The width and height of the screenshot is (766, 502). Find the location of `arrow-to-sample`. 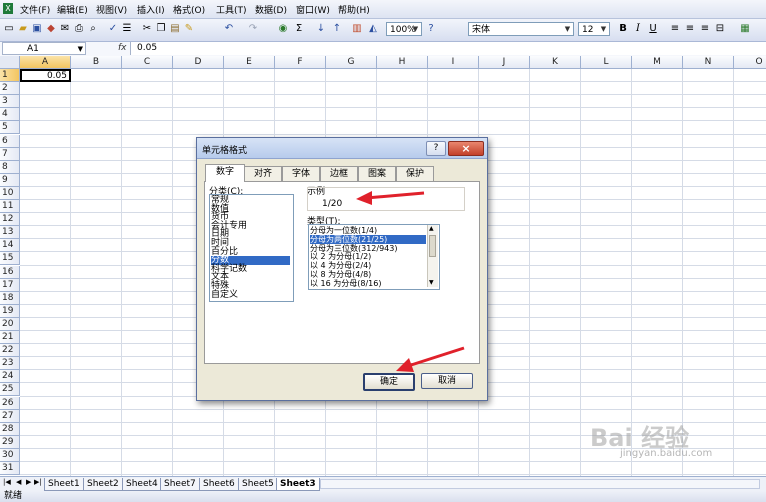

arrow-to-sample is located at coordinates (390, 198).